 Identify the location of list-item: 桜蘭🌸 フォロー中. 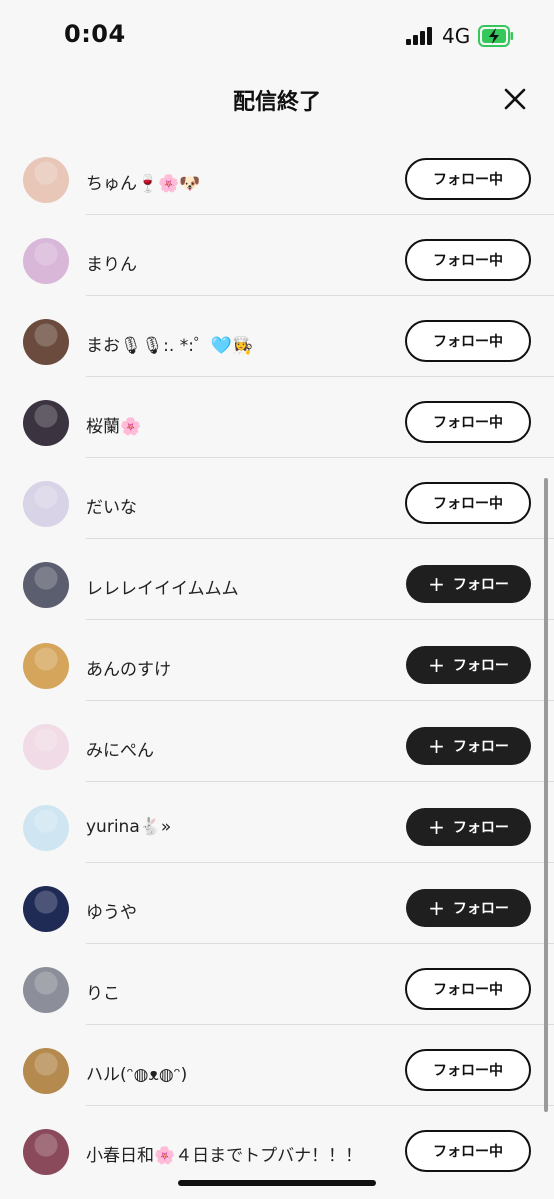
(277, 417).